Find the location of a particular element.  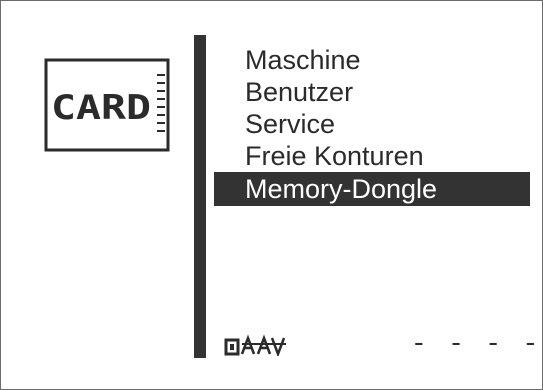

memory-card-icon: CARD is located at coordinates (107, 105).